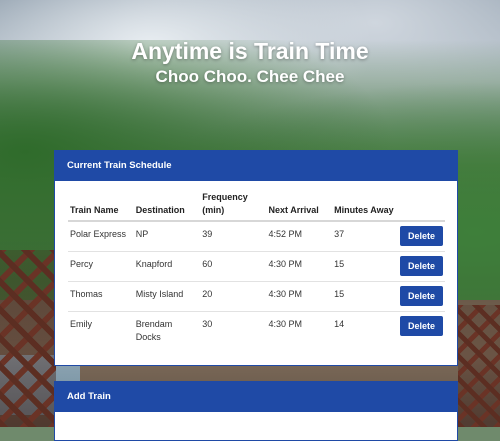 Image resolution: width=500 pixels, height=441 pixels. I want to click on page-subtitle: Choo Choo. Chee Chee, so click(250, 76).